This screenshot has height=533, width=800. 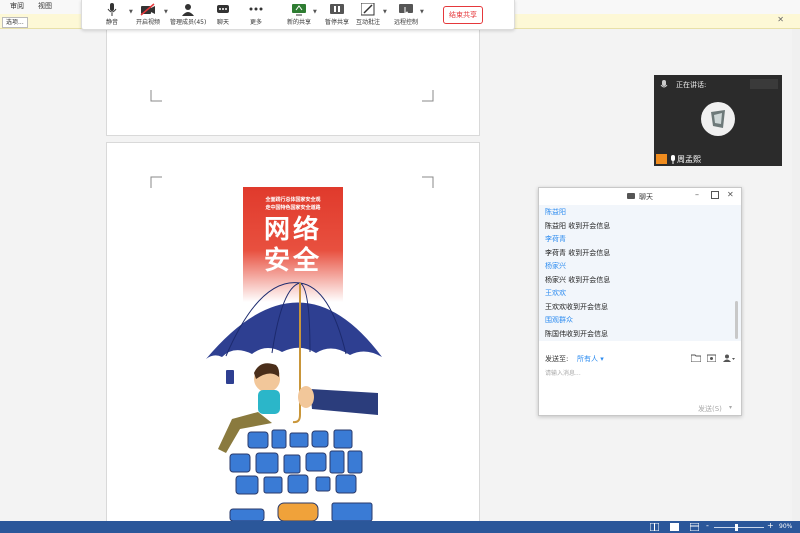 What do you see at coordinates (555, 239) in the screenshot?
I see `chat-sender: 李荷青` at bounding box center [555, 239].